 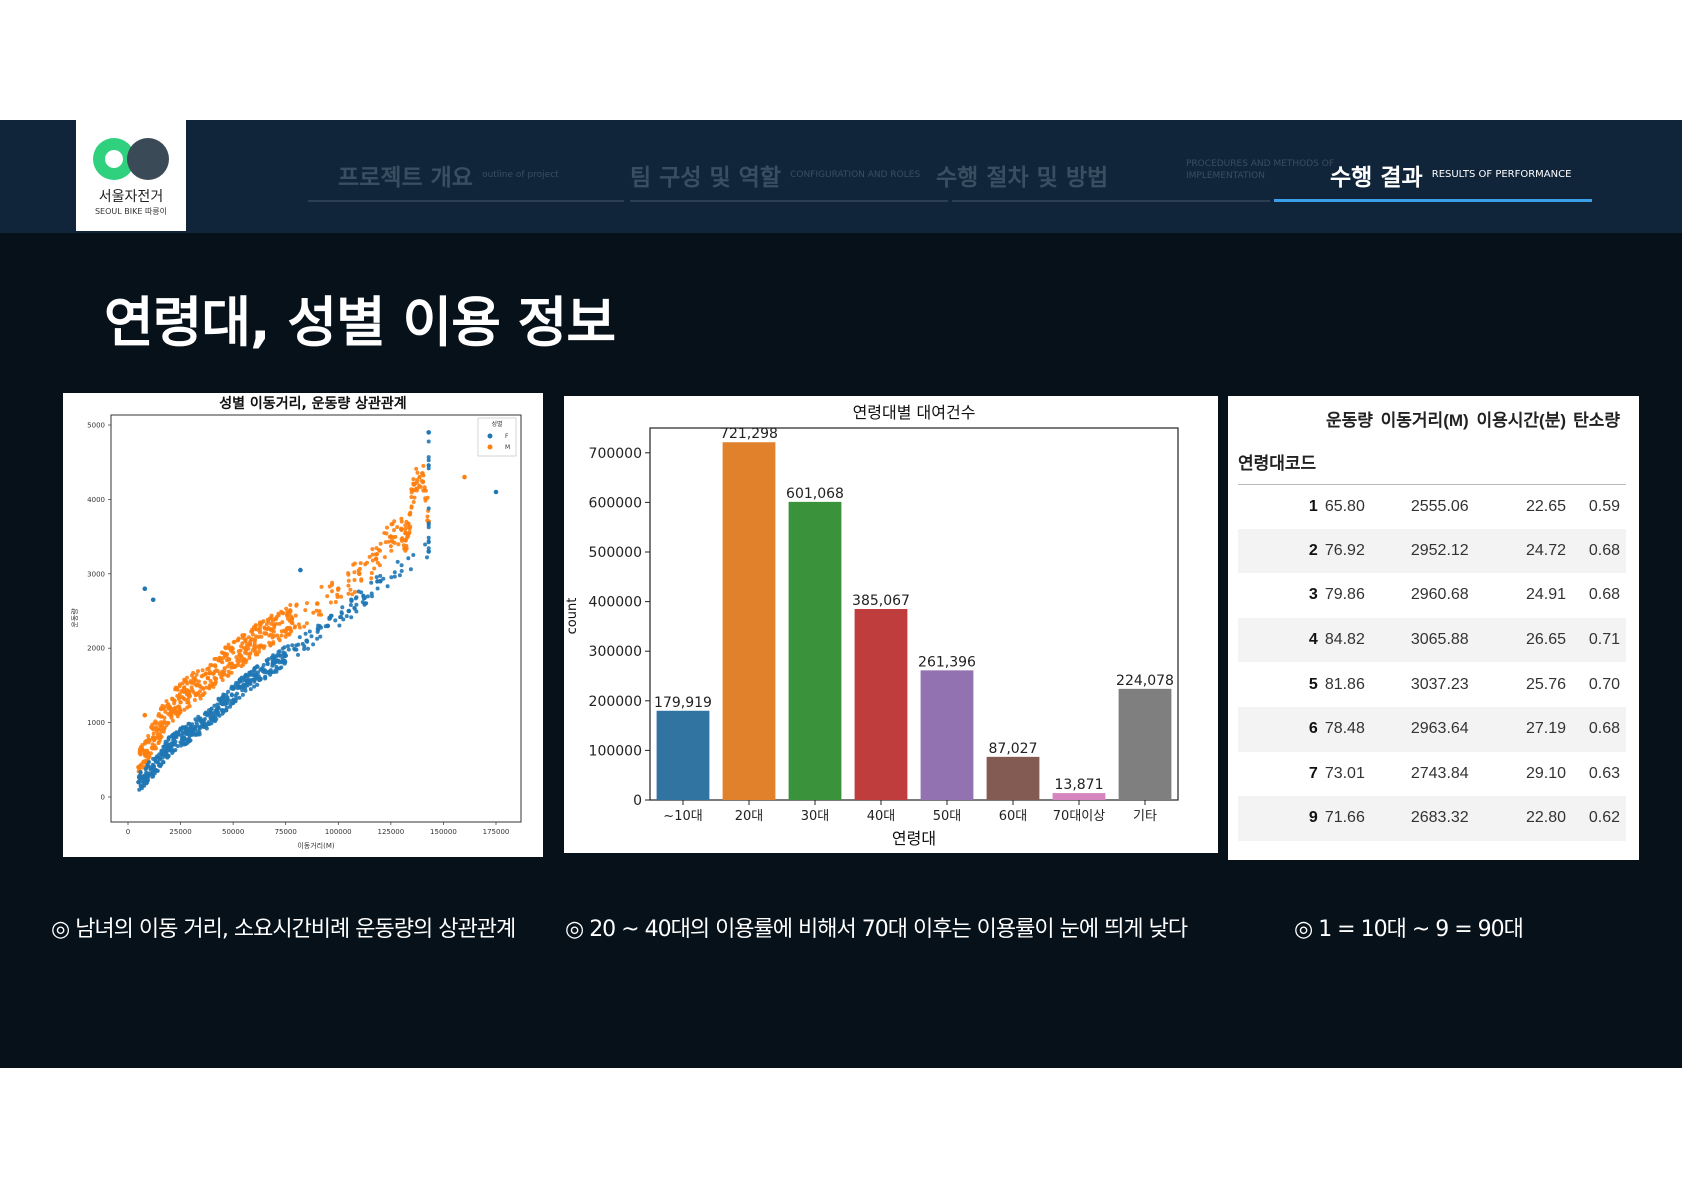 I want to click on scatter-ytick-label: 0, so click(x=103, y=798).